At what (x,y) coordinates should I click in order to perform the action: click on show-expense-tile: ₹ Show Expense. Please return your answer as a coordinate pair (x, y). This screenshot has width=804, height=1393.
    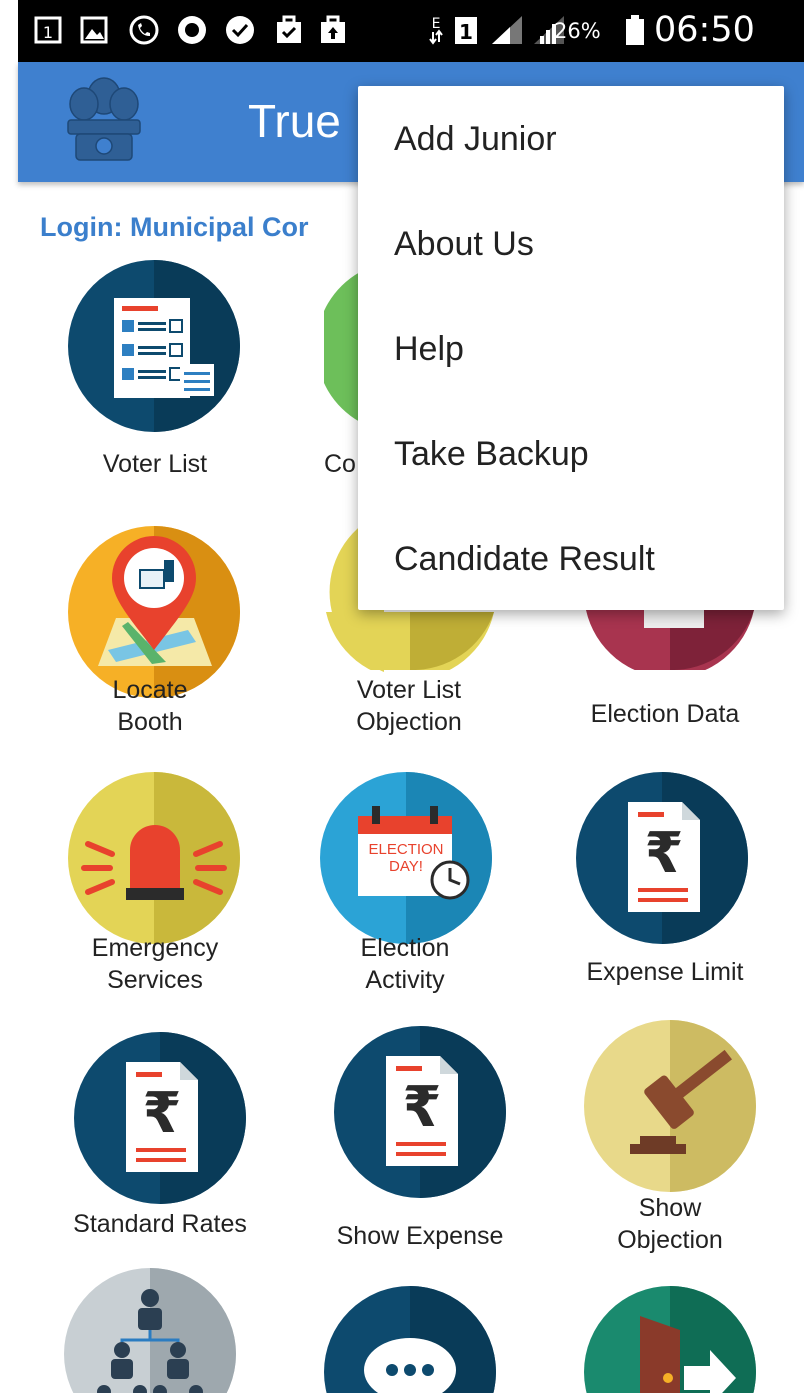
    Looking at the image, I should click on (415, 1143).